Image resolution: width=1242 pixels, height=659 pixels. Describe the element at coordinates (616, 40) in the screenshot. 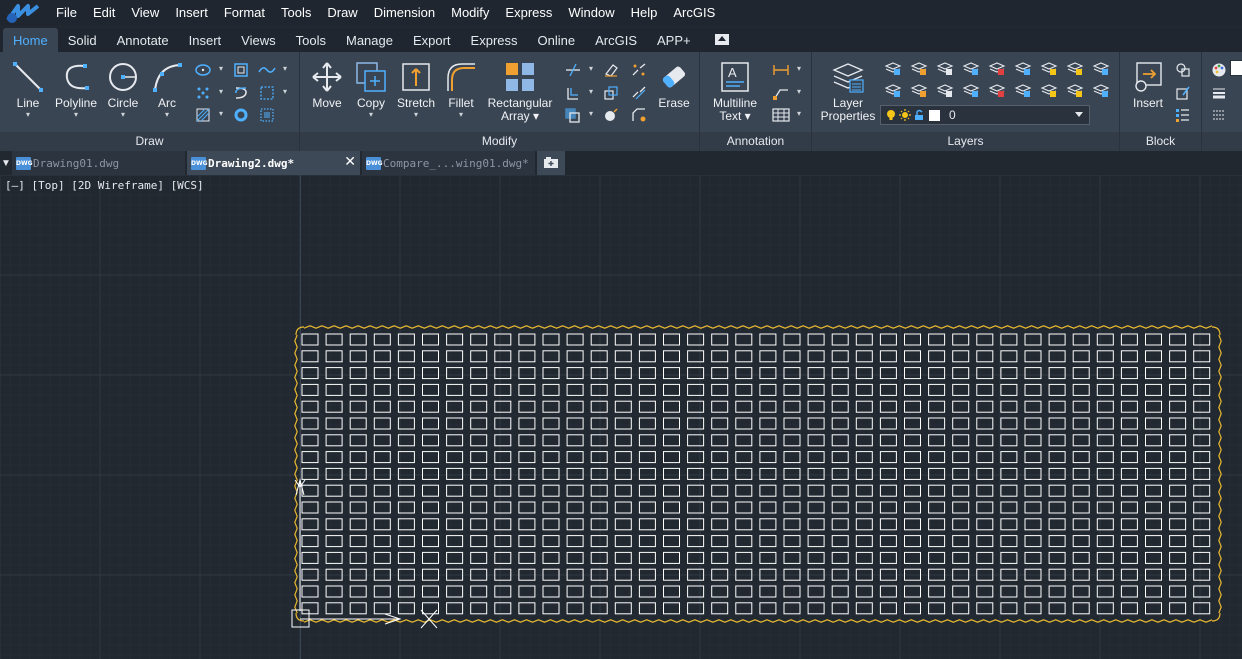

I see `tab-arcgis: ArcGIS` at that location.